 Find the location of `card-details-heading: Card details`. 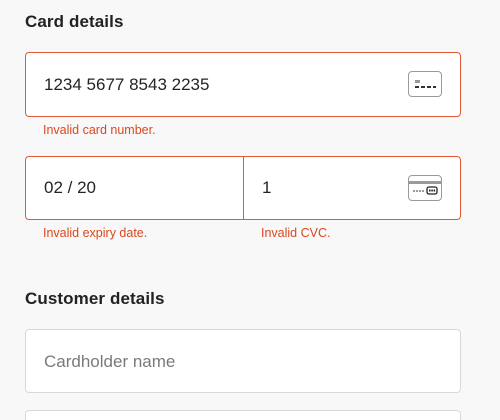

card-details-heading: Card details is located at coordinates (74, 21).